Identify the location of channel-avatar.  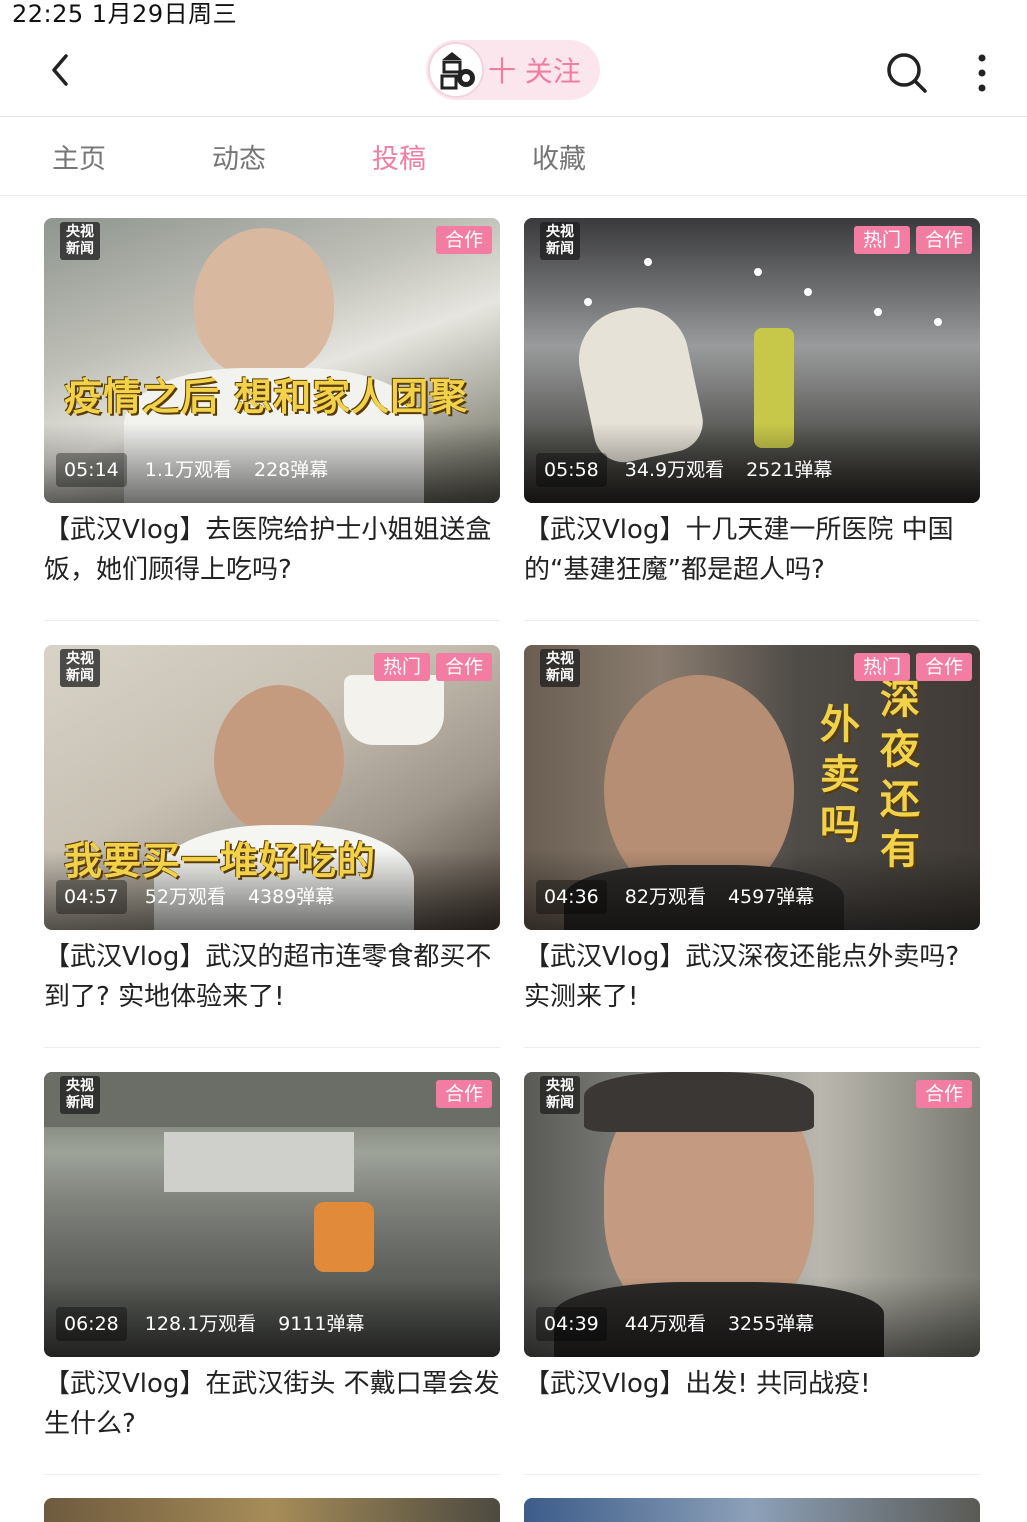
(456, 70).